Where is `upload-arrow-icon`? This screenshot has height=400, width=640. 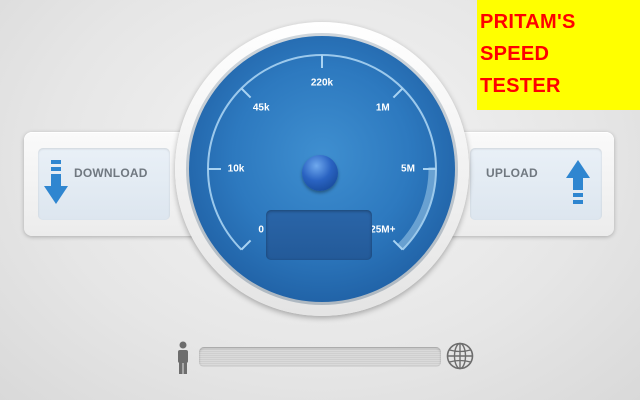
upload-arrow-icon is located at coordinates (578, 185).